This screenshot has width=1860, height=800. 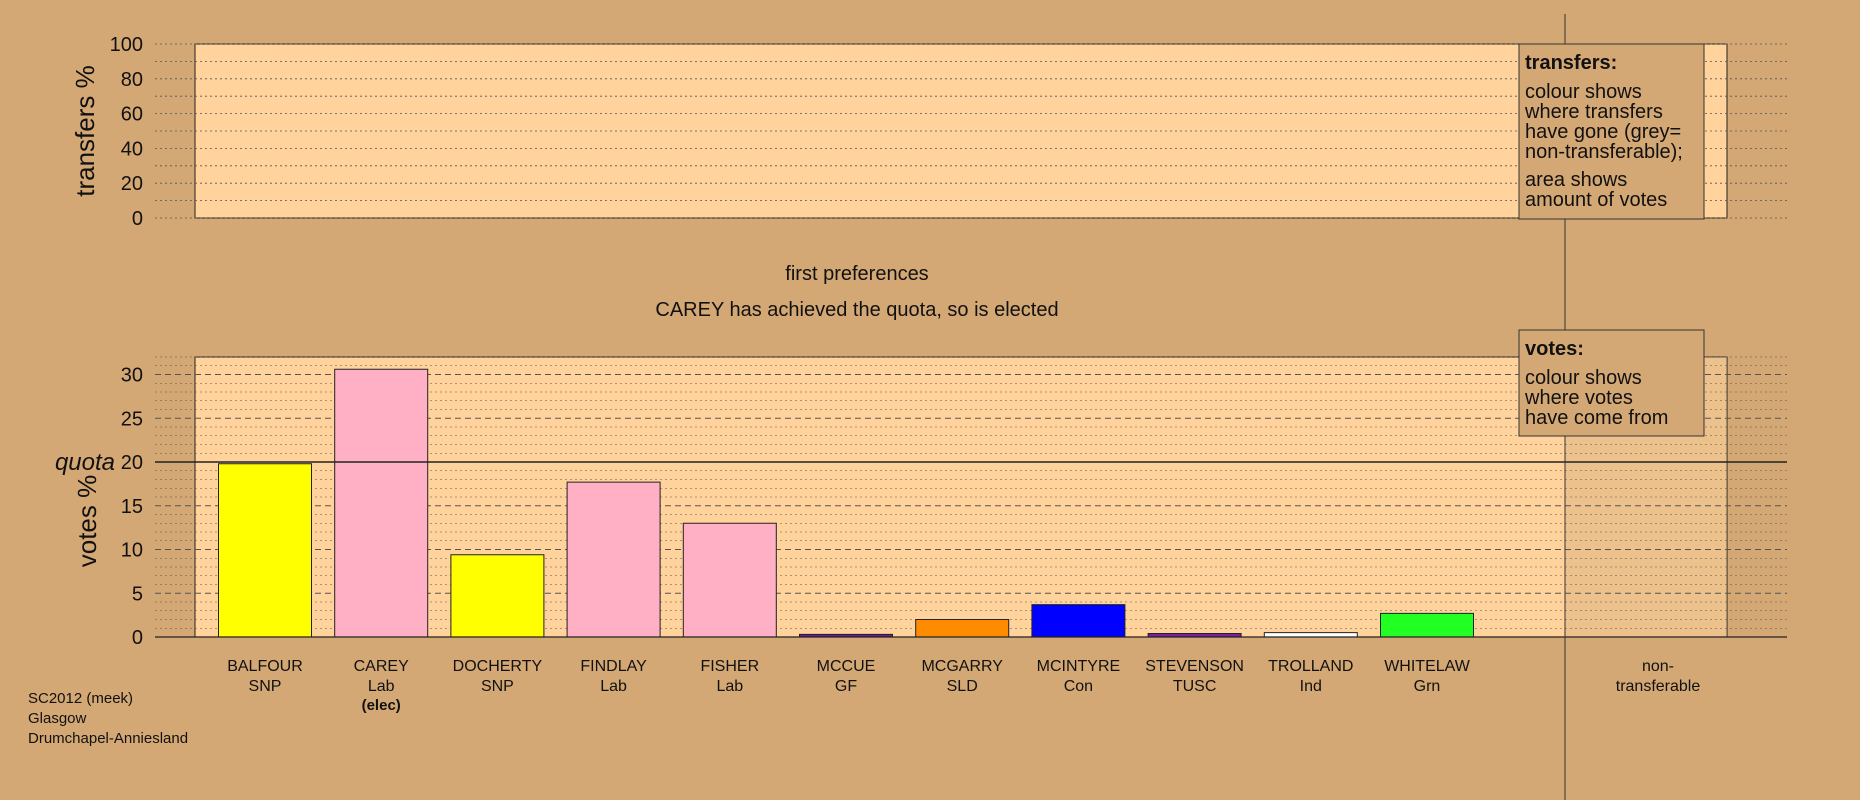 What do you see at coordinates (1596, 200) in the screenshot?
I see `transfers-legend-line: amount of votes` at bounding box center [1596, 200].